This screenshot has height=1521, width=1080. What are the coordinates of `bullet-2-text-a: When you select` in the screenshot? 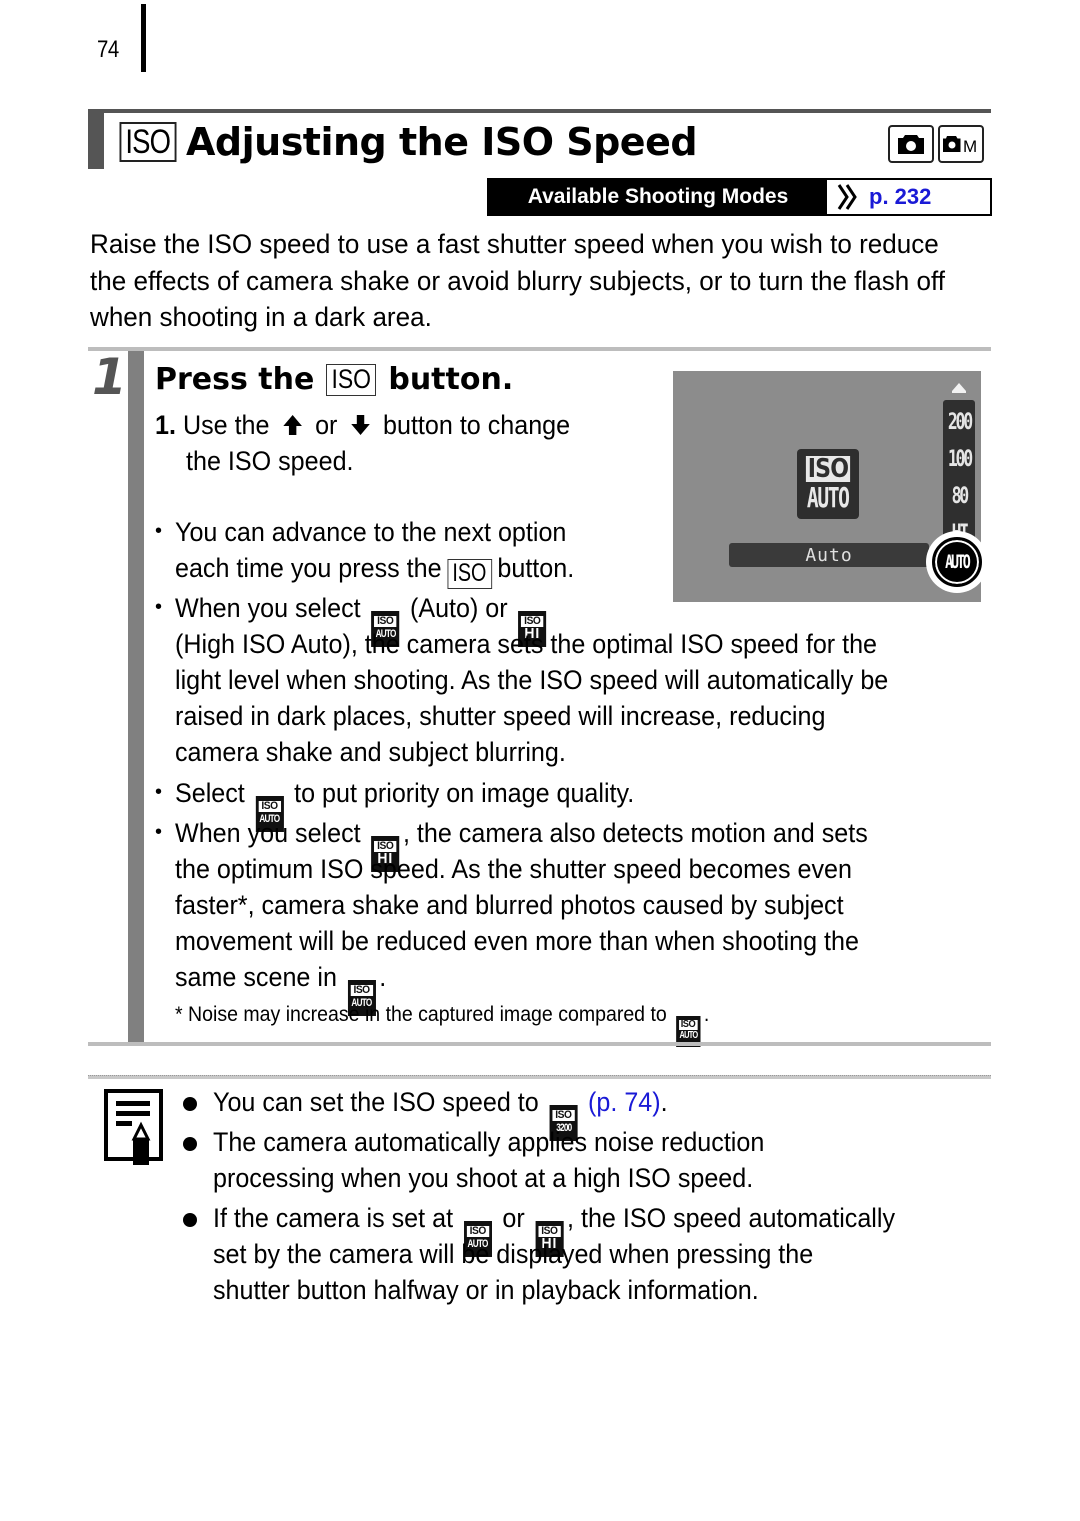 It's located at (268, 608).